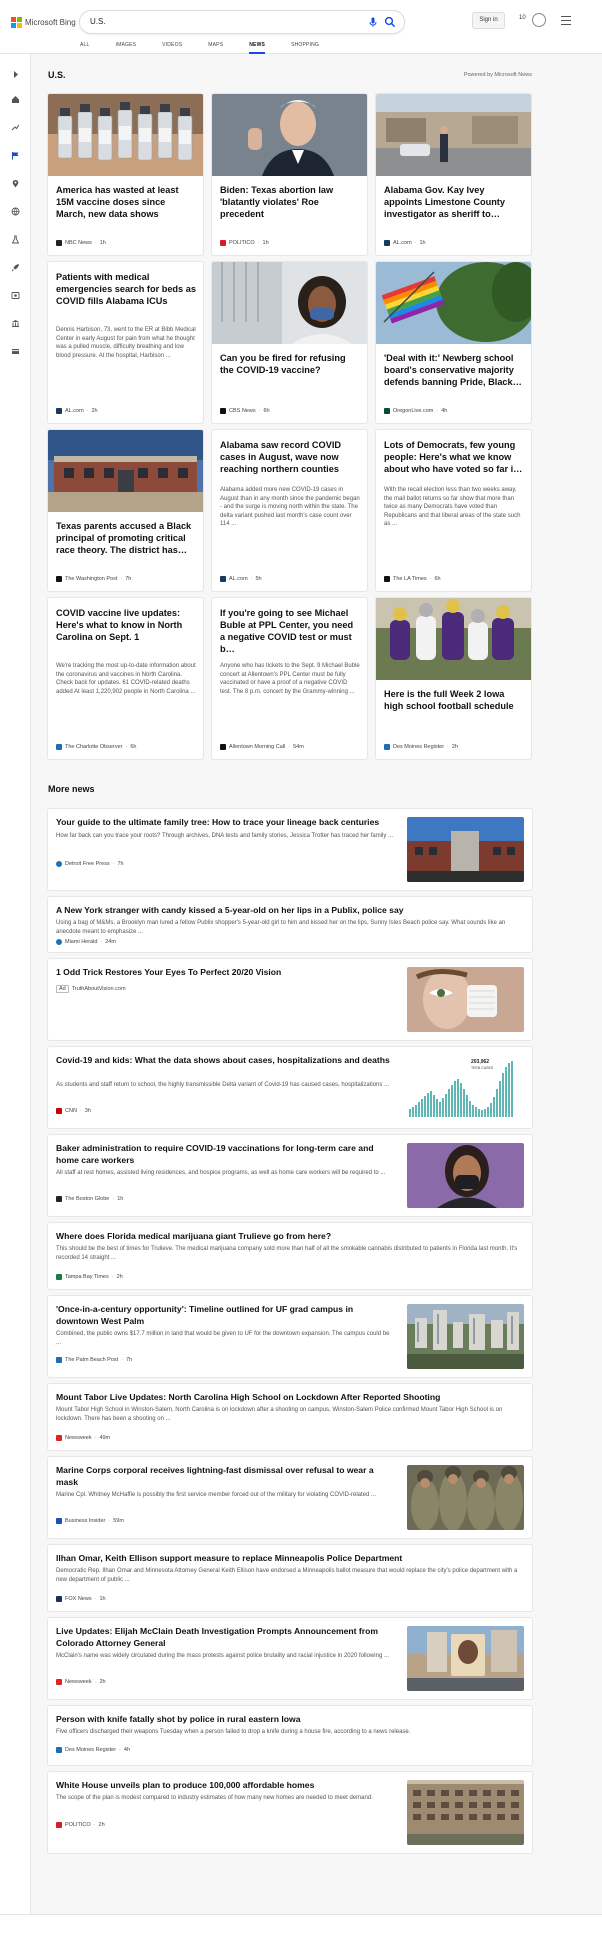 The image size is (602, 1941). I want to click on globe-icon, so click(15, 211).